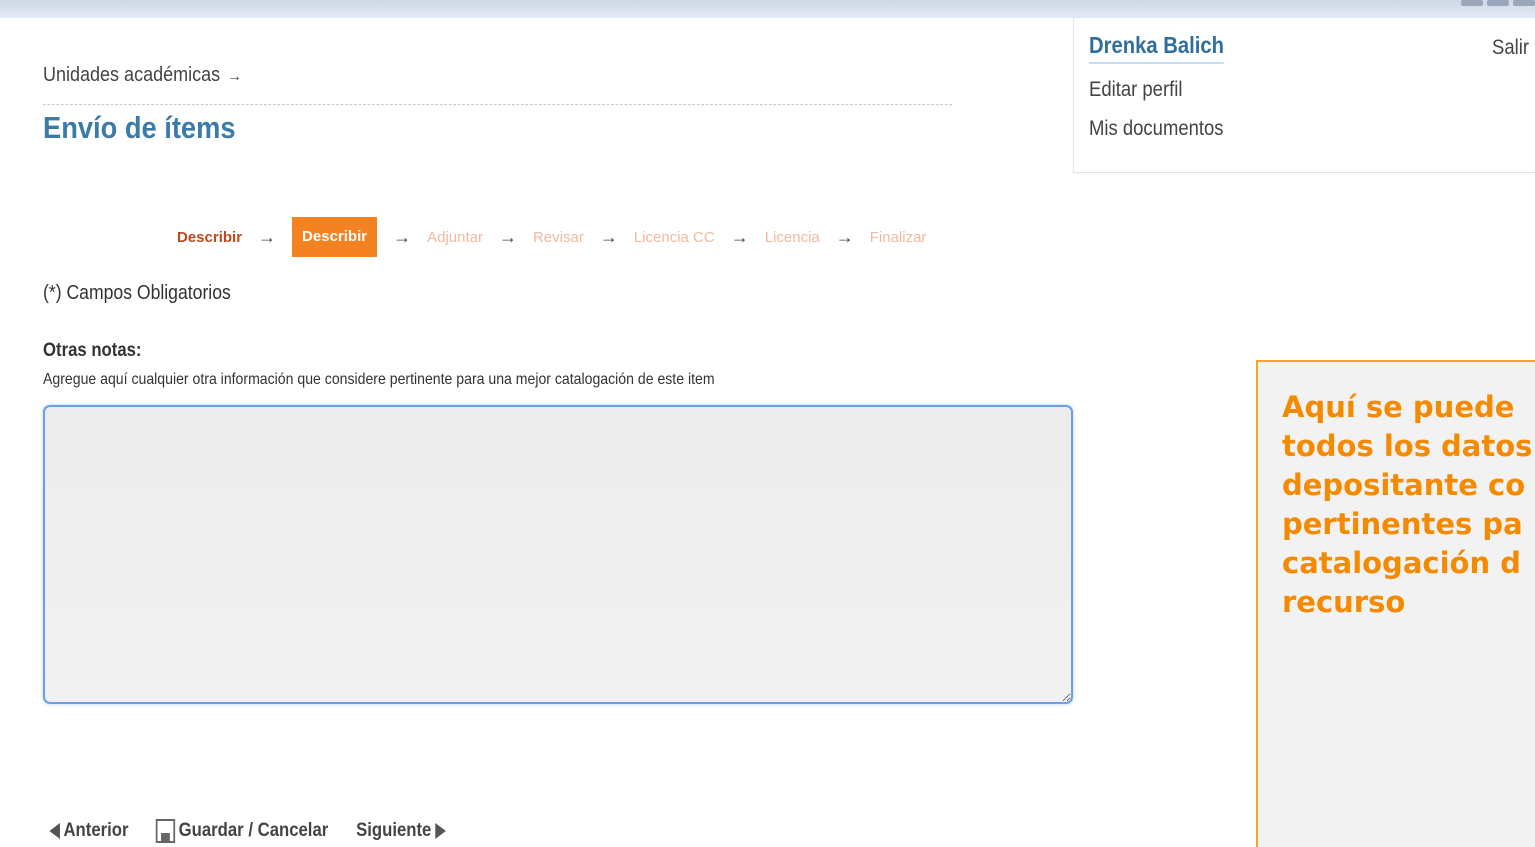  I want to click on page-title: Envío de ítems, so click(139, 127).